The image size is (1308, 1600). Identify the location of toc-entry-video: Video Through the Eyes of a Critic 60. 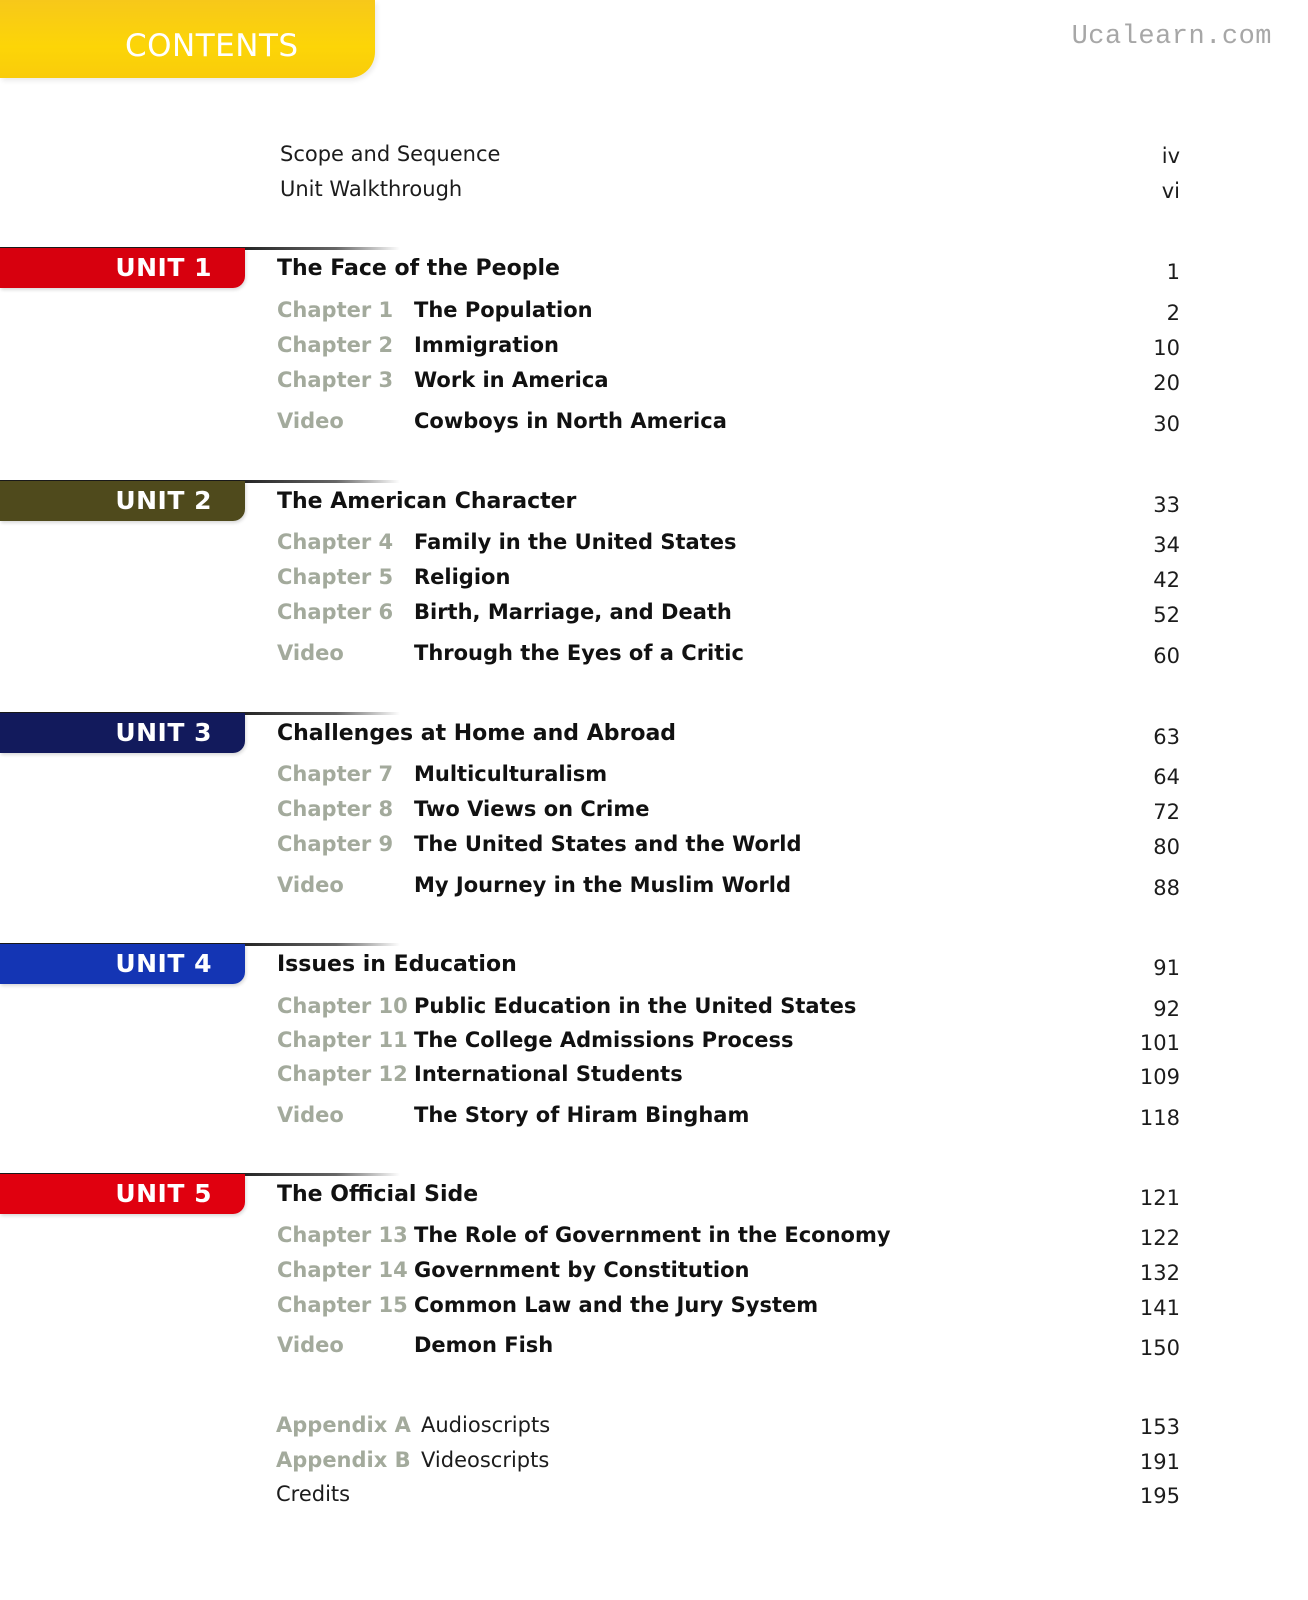
(654, 658).